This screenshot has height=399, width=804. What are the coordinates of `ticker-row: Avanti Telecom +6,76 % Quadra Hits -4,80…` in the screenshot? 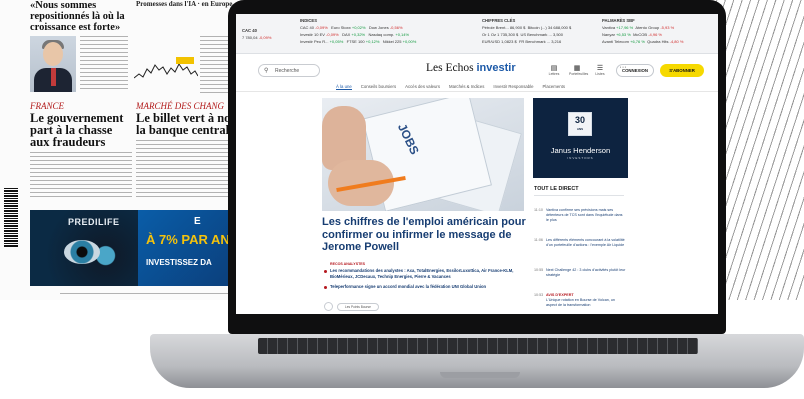 It's located at (642, 41).